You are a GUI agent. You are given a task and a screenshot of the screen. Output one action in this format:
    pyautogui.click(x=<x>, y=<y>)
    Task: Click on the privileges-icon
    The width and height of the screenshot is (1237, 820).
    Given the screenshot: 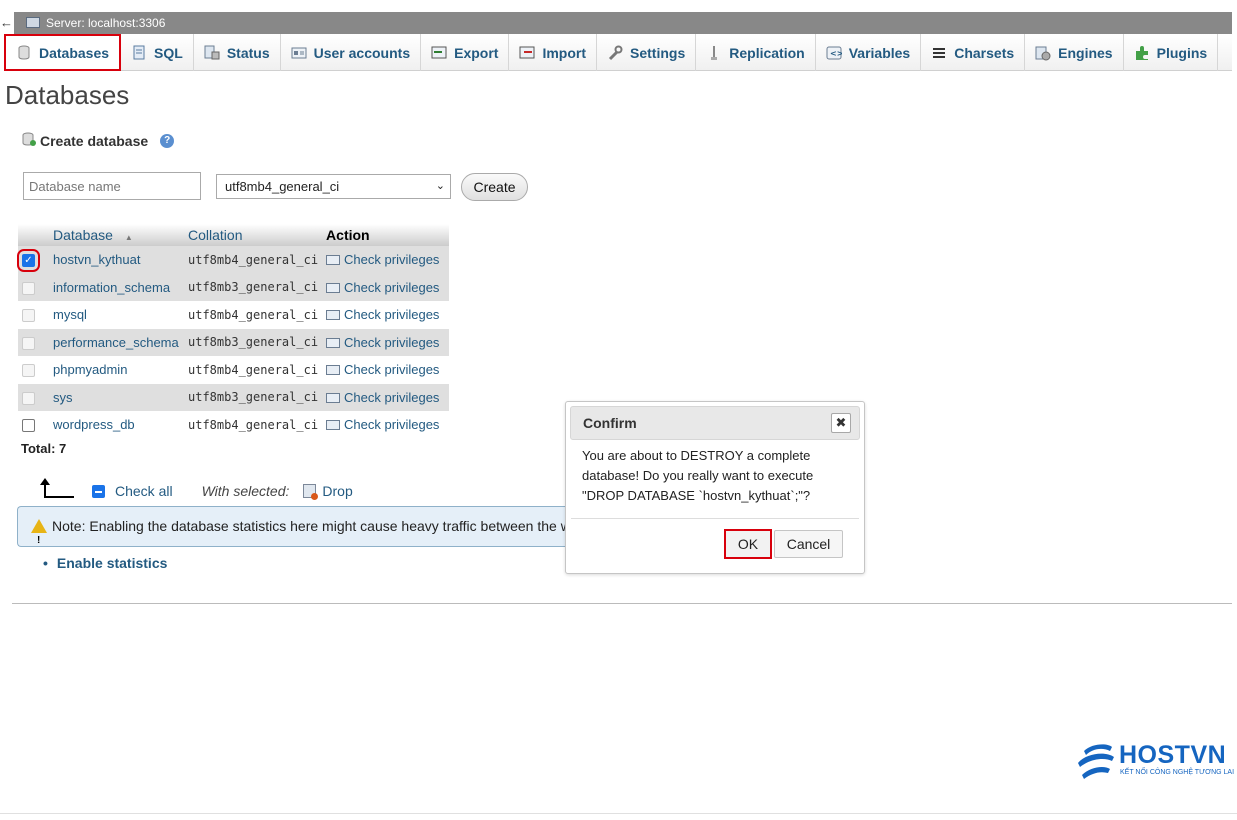 What is the action you would take?
    pyautogui.click(x=333, y=425)
    